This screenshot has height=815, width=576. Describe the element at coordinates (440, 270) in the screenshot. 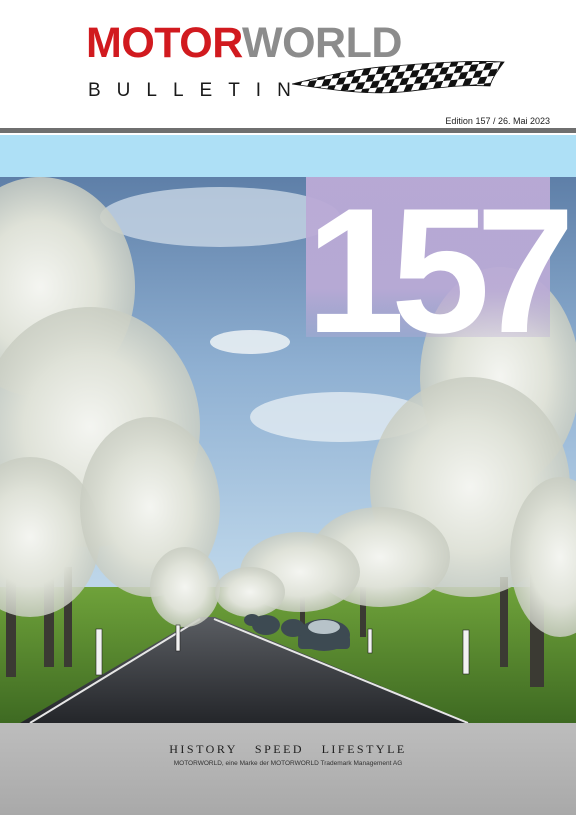

I see `issue-number: 157` at that location.